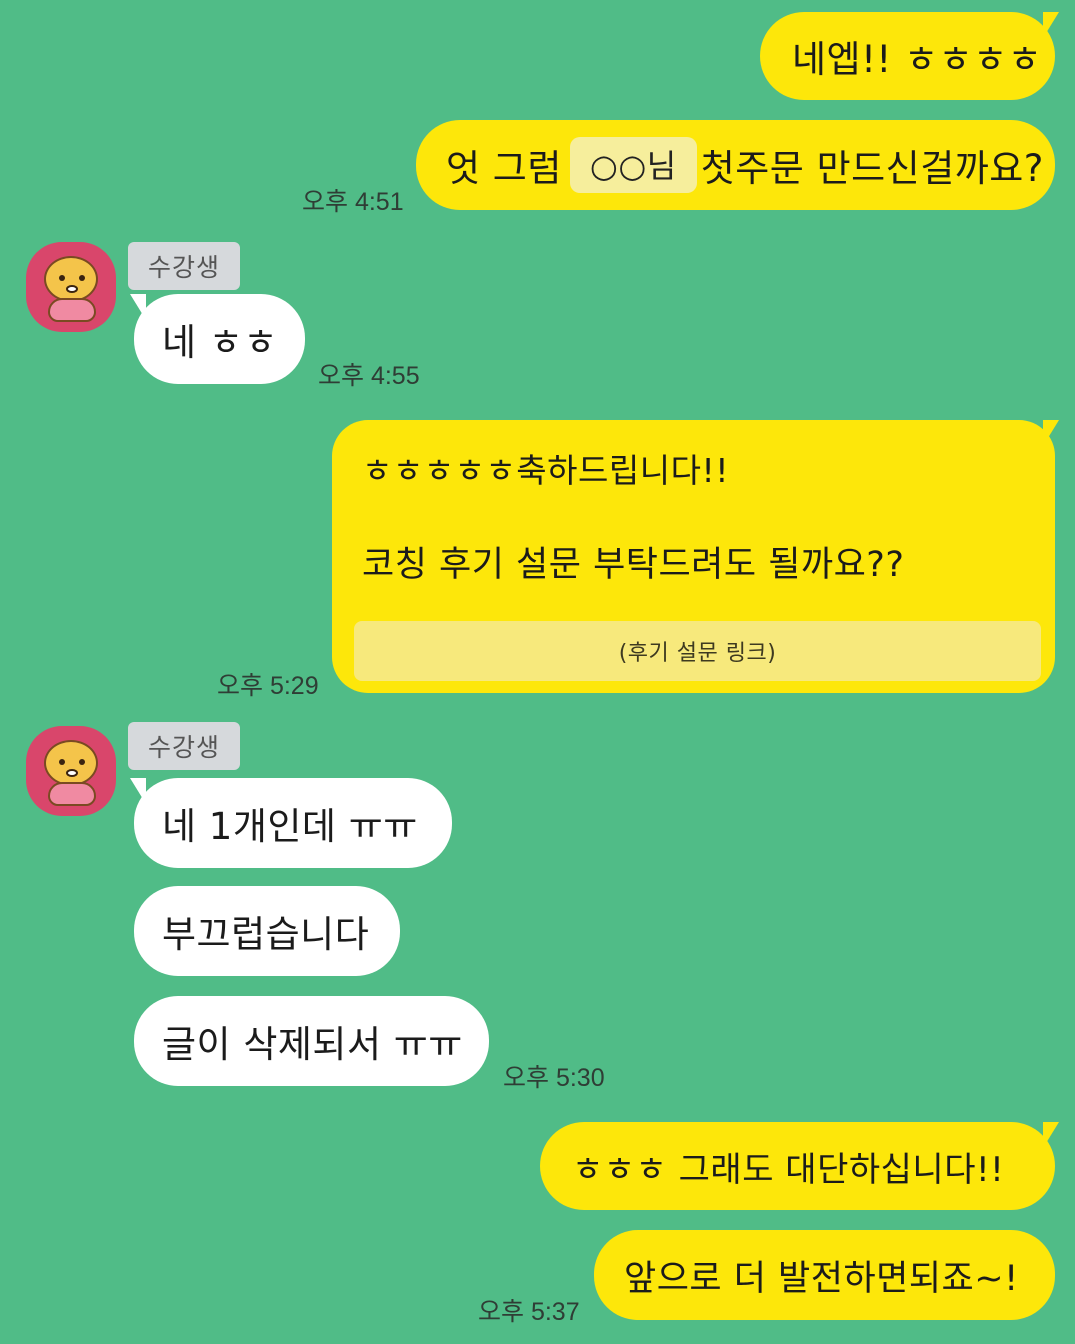 The height and width of the screenshot is (1344, 1075). Describe the element at coordinates (697, 653) in the screenshot. I see `link-text: (후기 설문 링크)` at that location.